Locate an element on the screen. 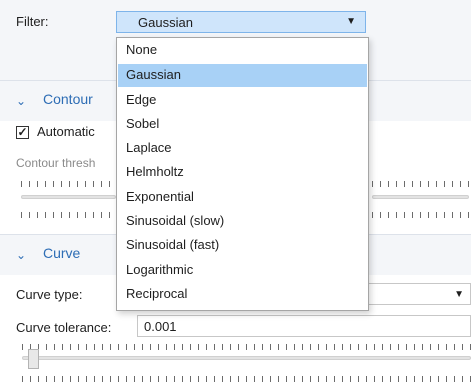 The image size is (471, 384). automatic-checkbox: ✓ is located at coordinates (22, 132).